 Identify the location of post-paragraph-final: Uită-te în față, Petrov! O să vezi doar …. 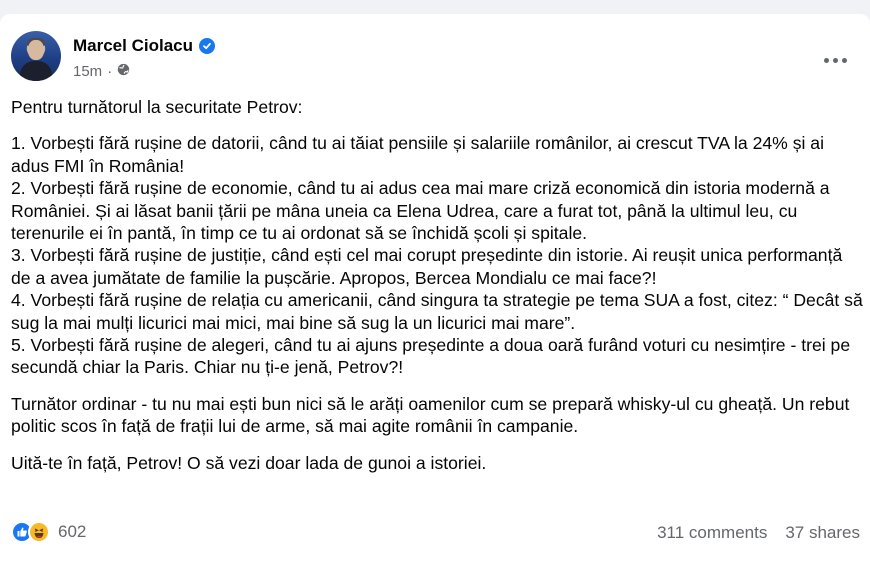
(249, 462).